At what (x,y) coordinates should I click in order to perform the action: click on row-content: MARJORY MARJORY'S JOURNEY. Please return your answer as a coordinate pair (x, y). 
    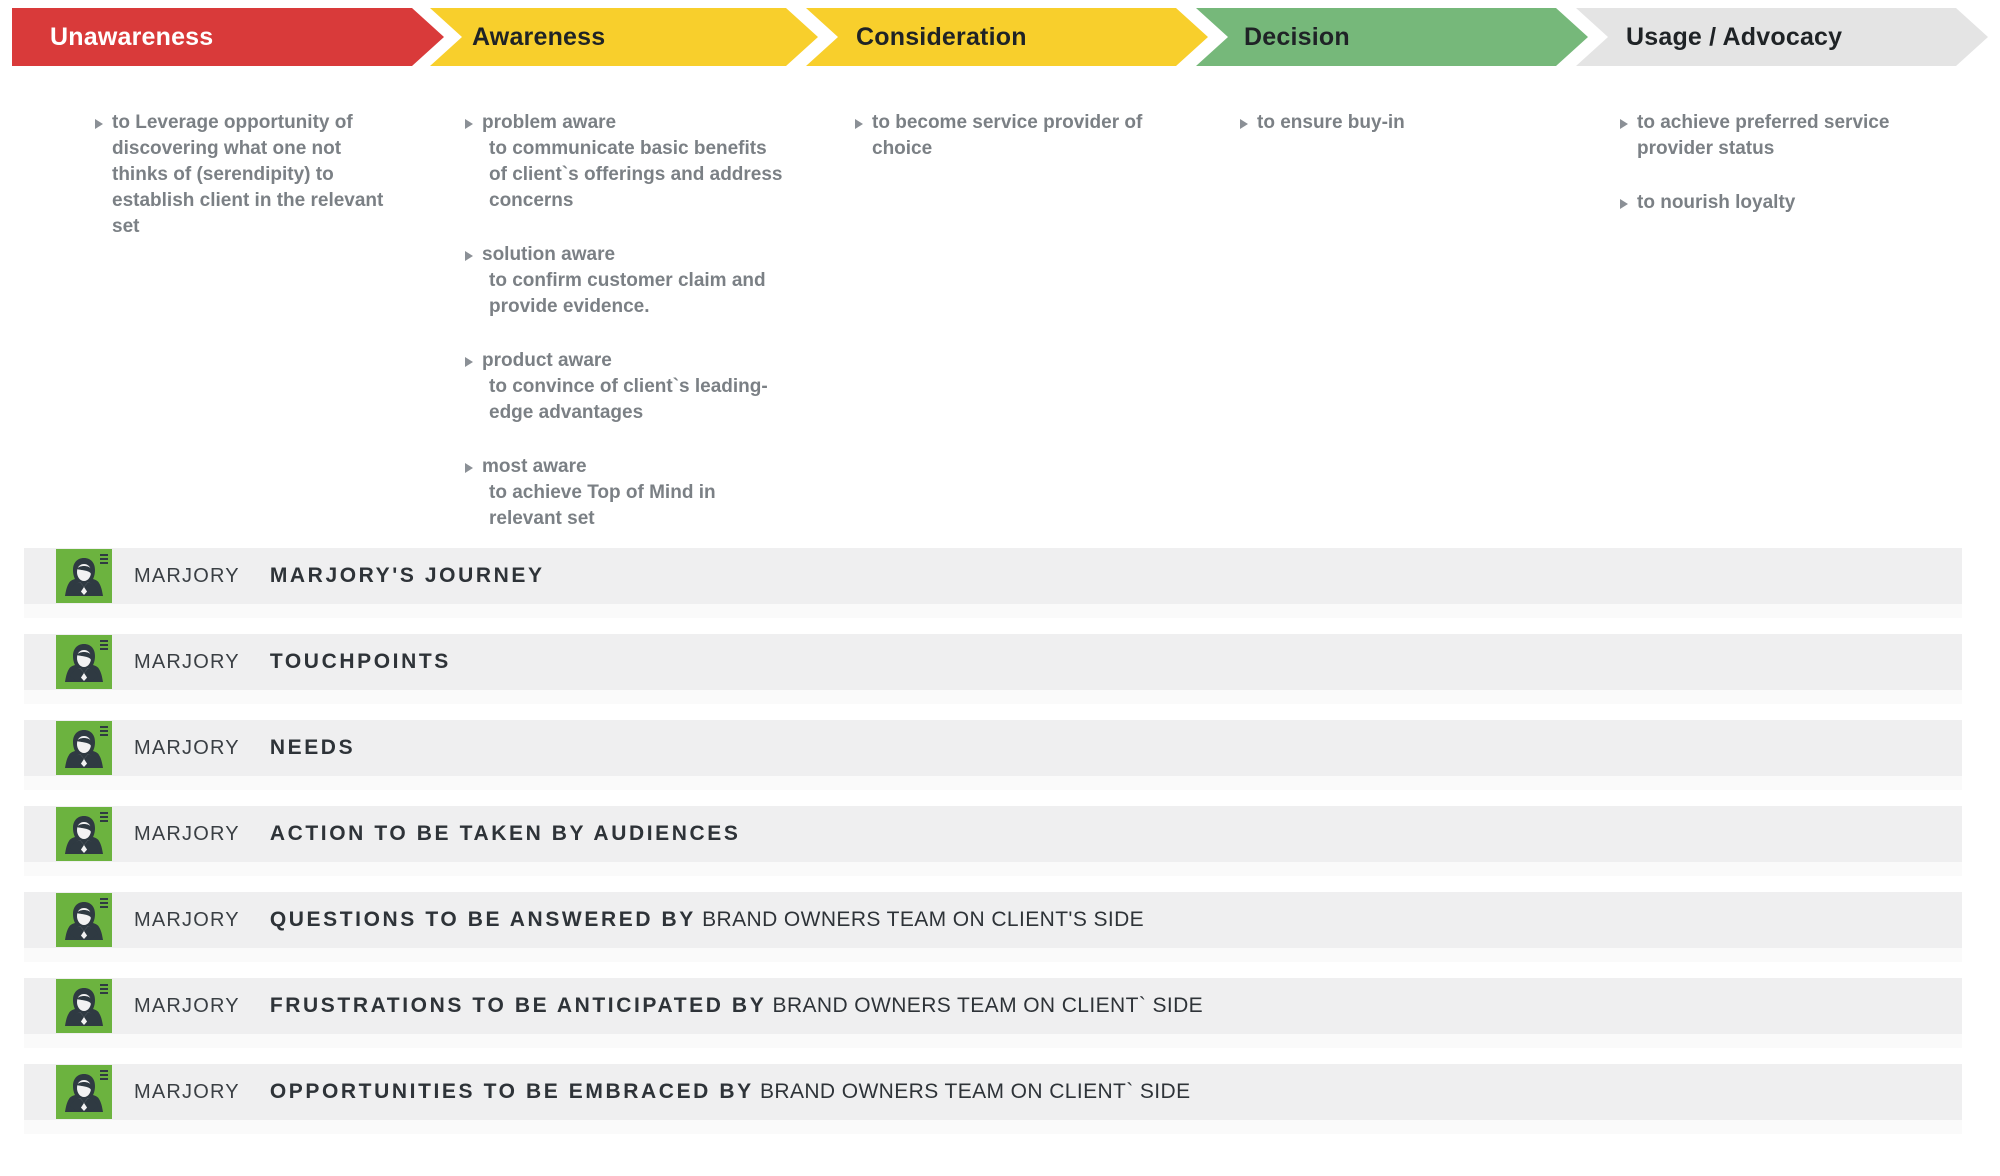
    Looking at the image, I should click on (272, 576).